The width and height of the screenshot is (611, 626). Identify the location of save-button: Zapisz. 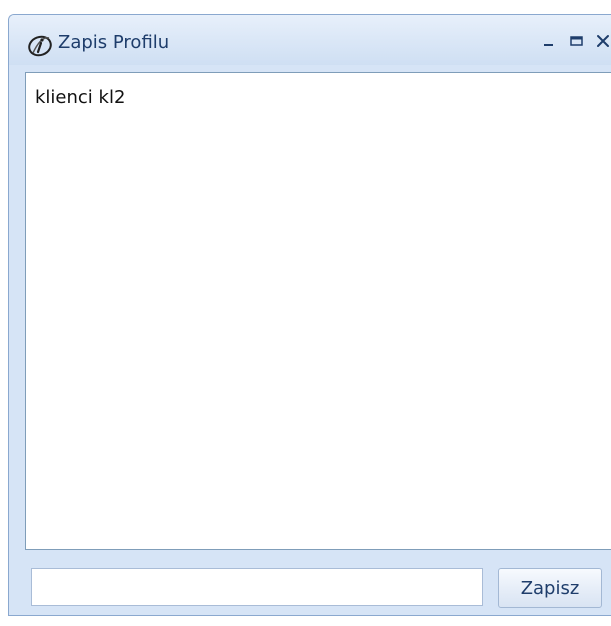
(550, 588).